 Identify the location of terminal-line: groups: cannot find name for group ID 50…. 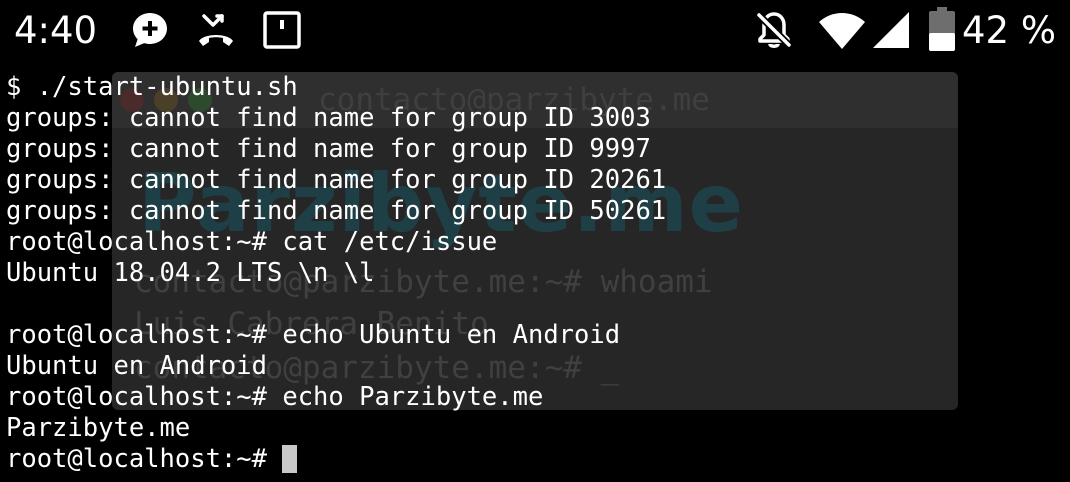
(336, 211).